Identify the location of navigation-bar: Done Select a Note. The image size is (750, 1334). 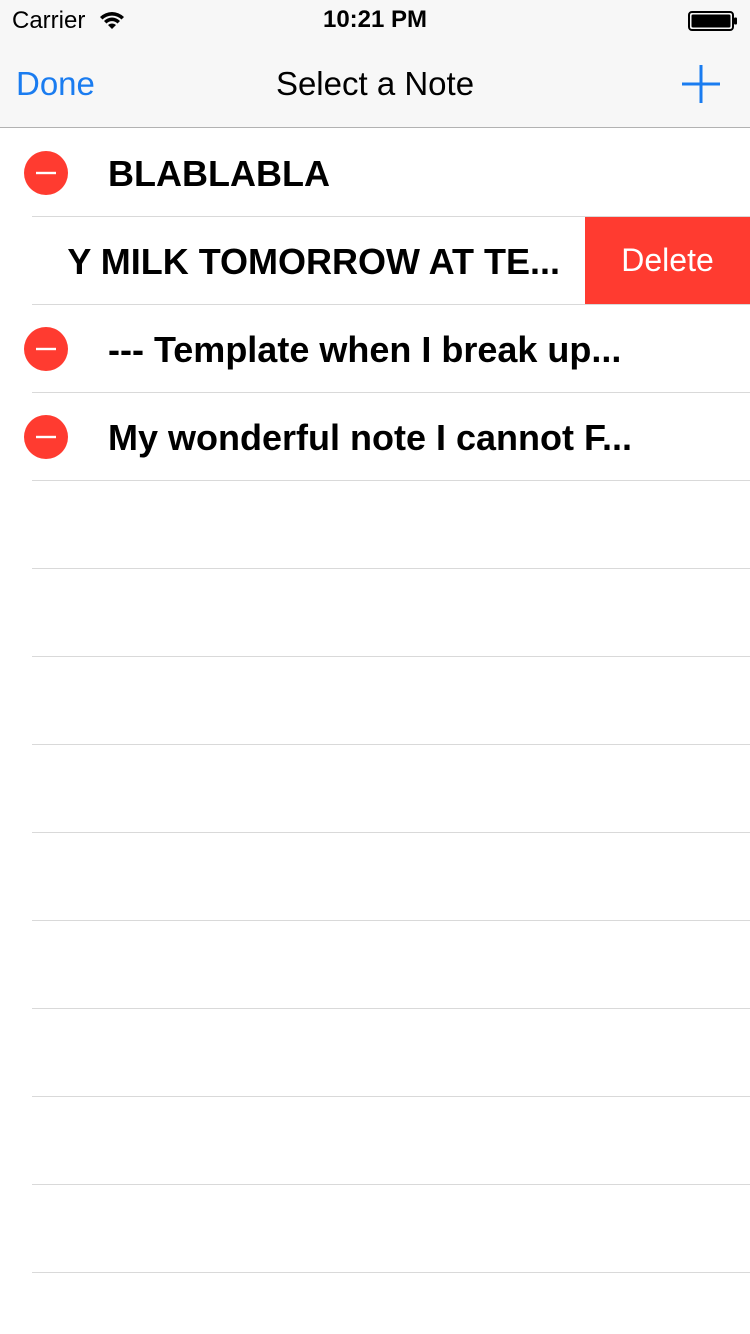
(375, 84).